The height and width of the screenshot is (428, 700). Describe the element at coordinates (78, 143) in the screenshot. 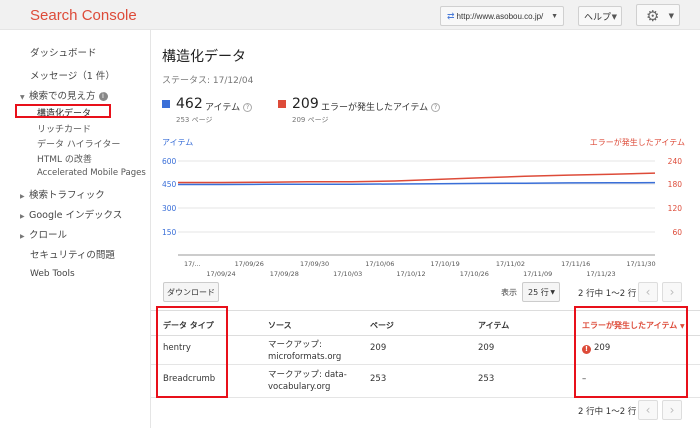

I see `sidebar-item-data-highlighter: データ ハイライター` at that location.